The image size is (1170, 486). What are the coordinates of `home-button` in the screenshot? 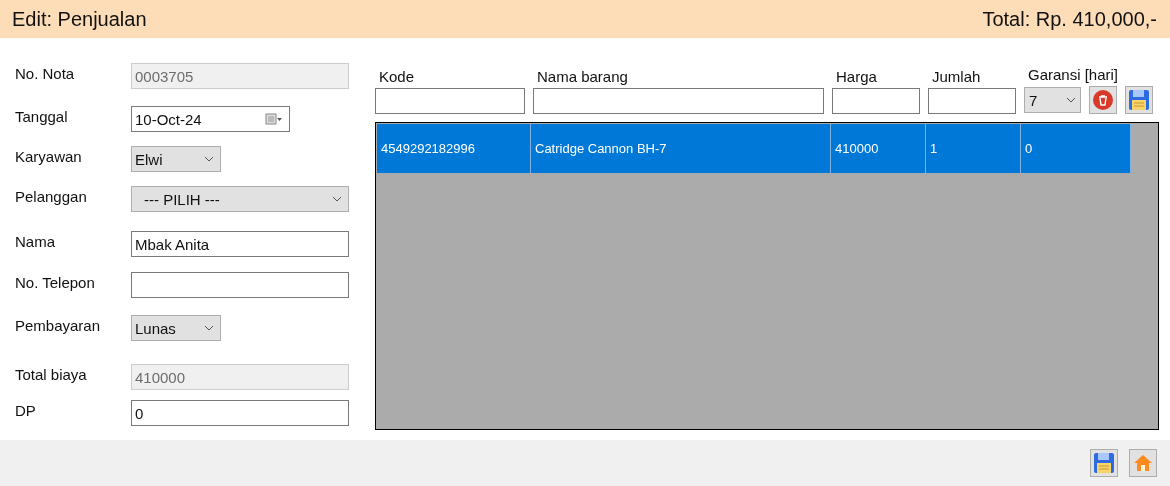 It's located at (1143, 463).